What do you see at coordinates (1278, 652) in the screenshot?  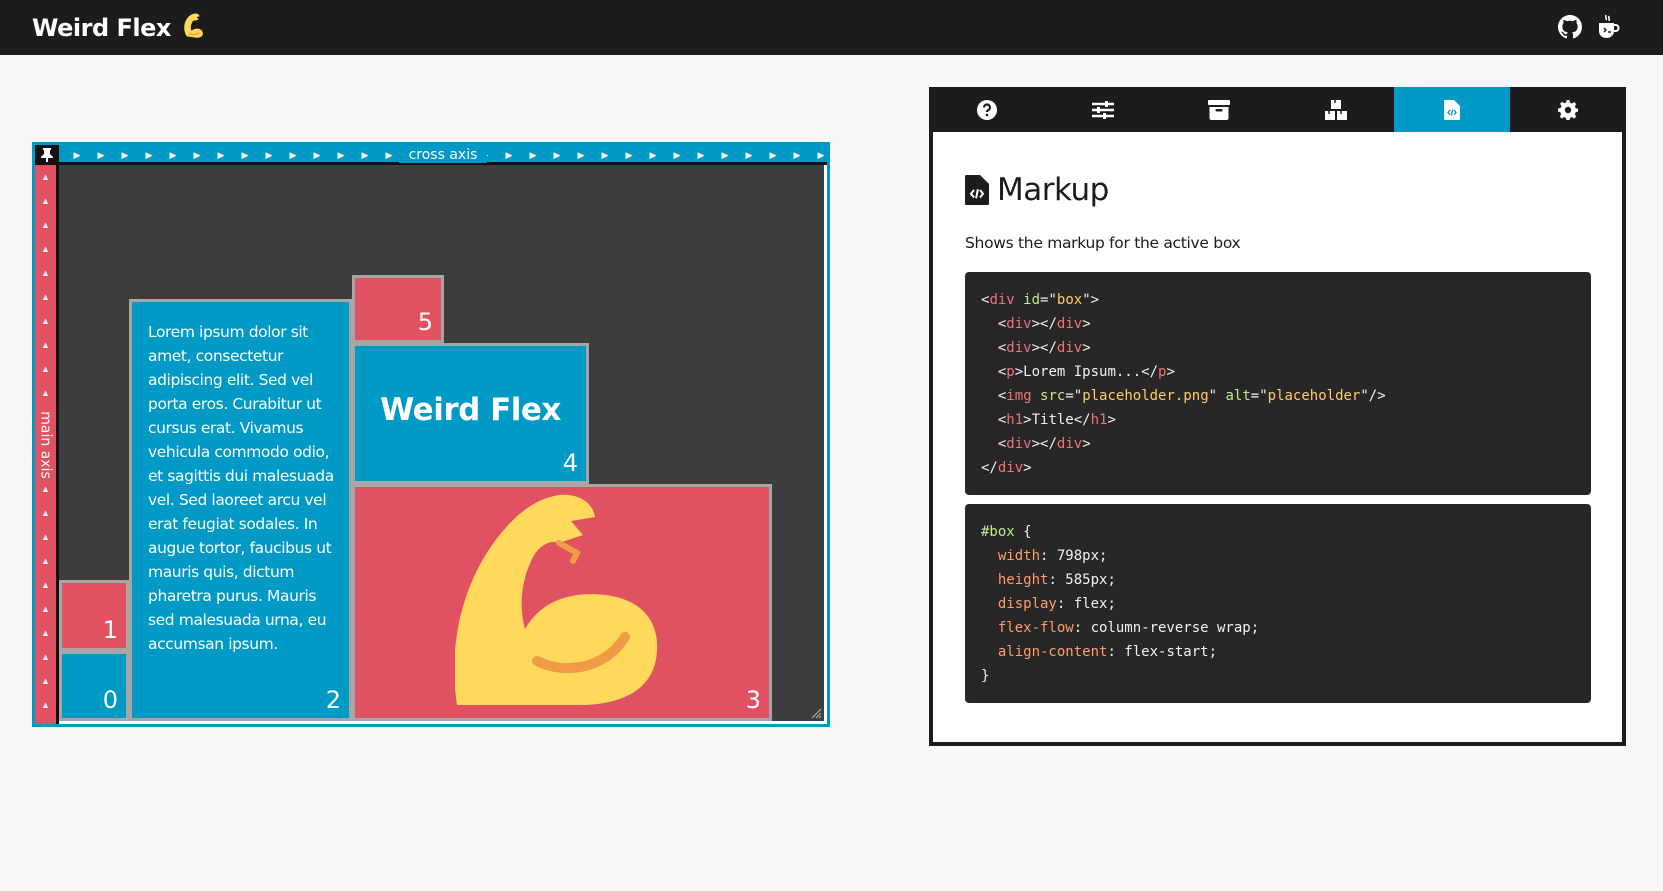 I see `code-line: align-content: flex-start;` at bounding box center [1278, 652].